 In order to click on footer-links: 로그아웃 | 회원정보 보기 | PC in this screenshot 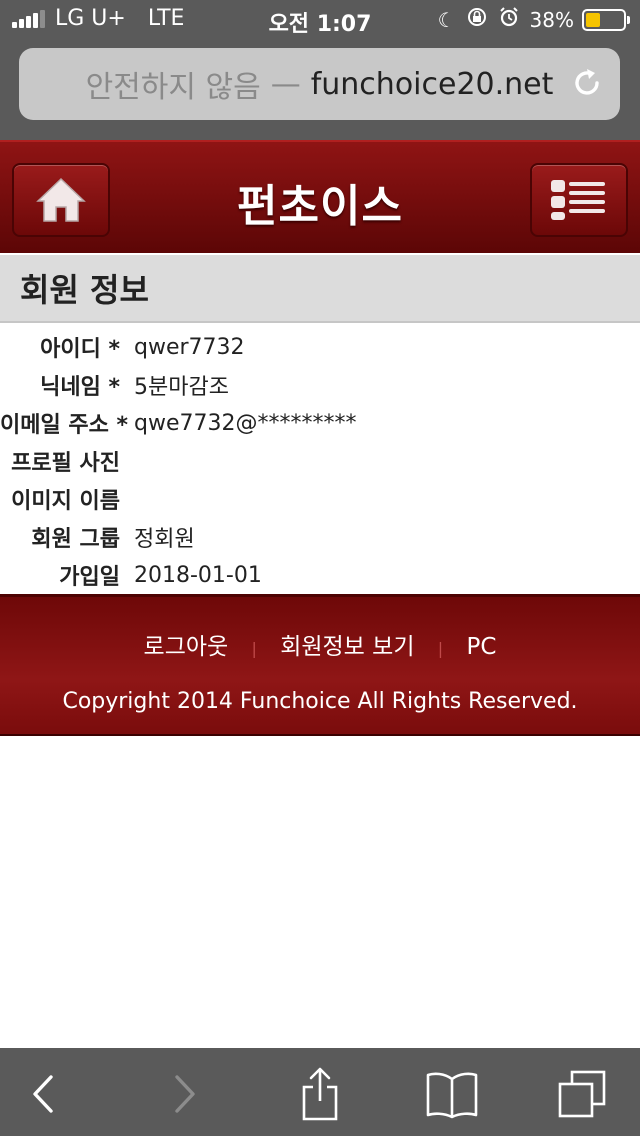, I will do `click(320, 644)`.